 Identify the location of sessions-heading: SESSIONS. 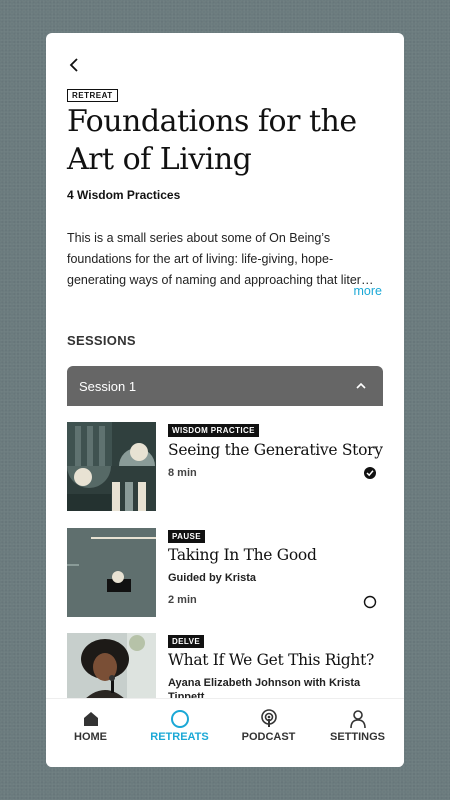
(101, 340).